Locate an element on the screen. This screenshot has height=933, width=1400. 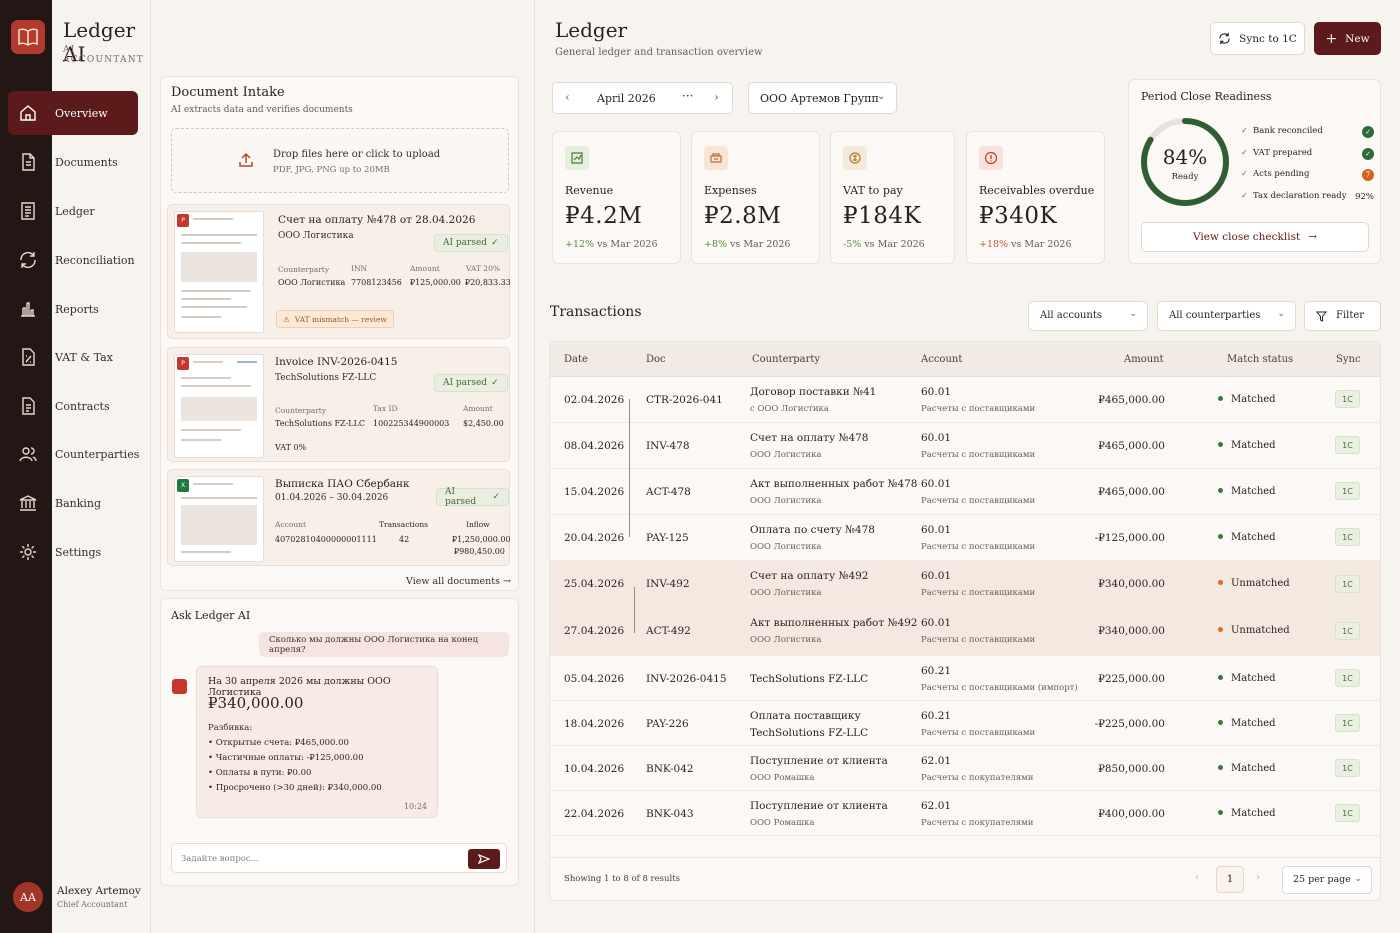
sidebar-item-reports: Reports is located at coordinates (73, 309).